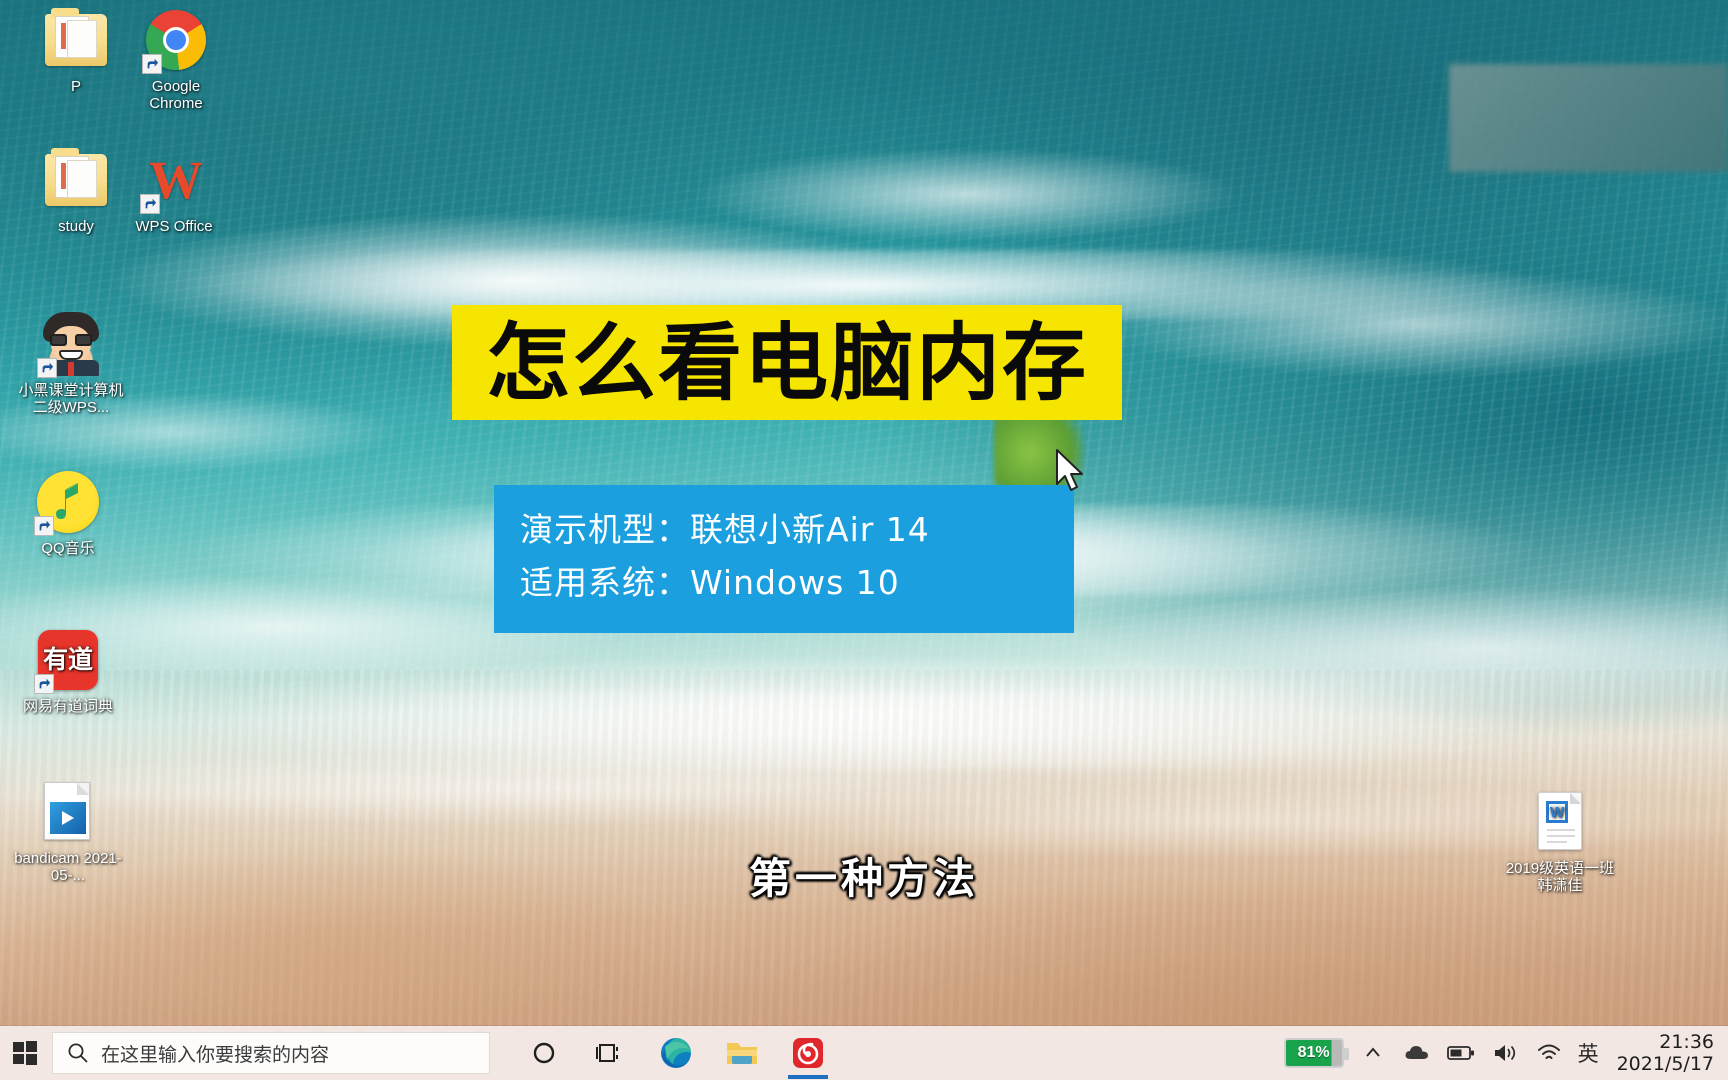 The image size is (1728, 1080). What do you see at coordinates (67, 706) in the screenshot?
I see `desktop-icon-label: 网易有道词典` at bounding box center [67, 706].